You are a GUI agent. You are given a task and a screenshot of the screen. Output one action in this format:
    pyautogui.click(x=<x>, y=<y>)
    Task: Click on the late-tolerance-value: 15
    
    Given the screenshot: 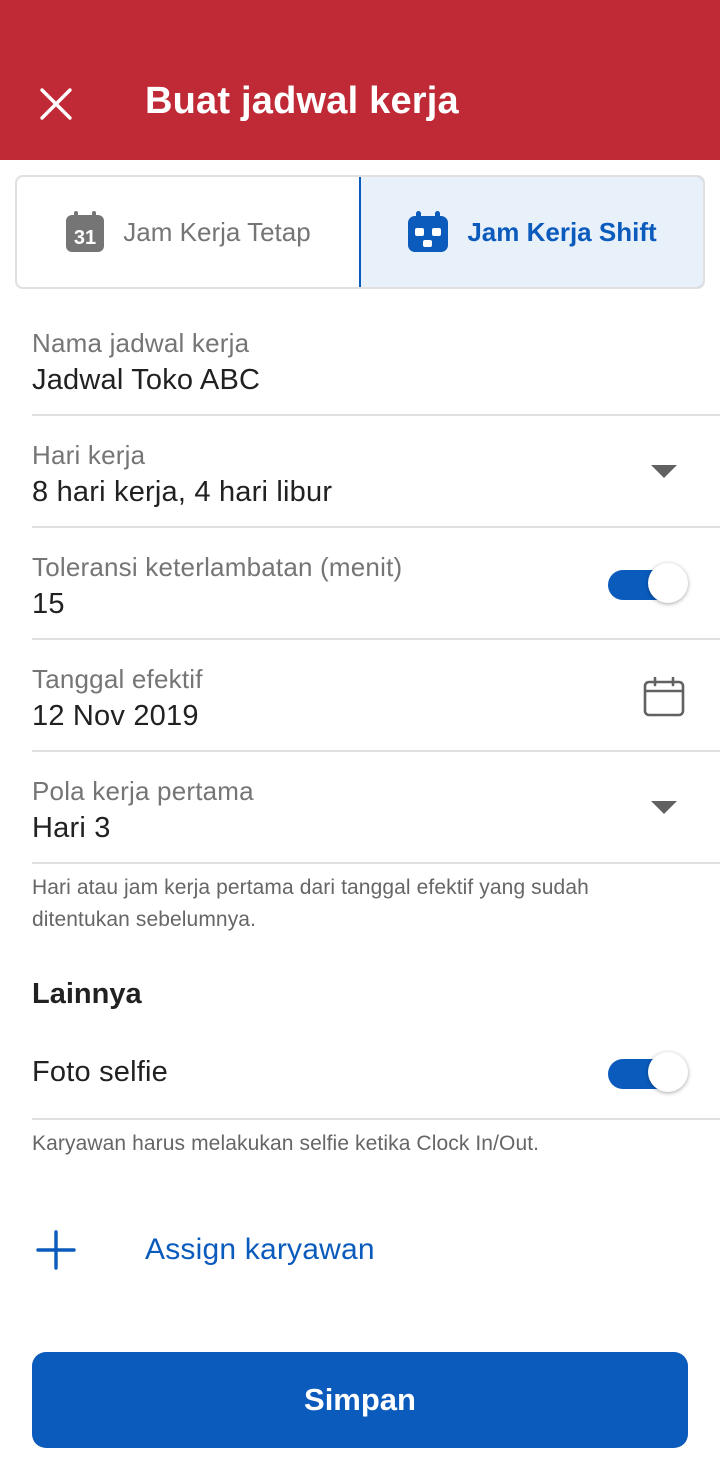 What is the action you would take?
    pyautogui.click(x=48, y=604)
    